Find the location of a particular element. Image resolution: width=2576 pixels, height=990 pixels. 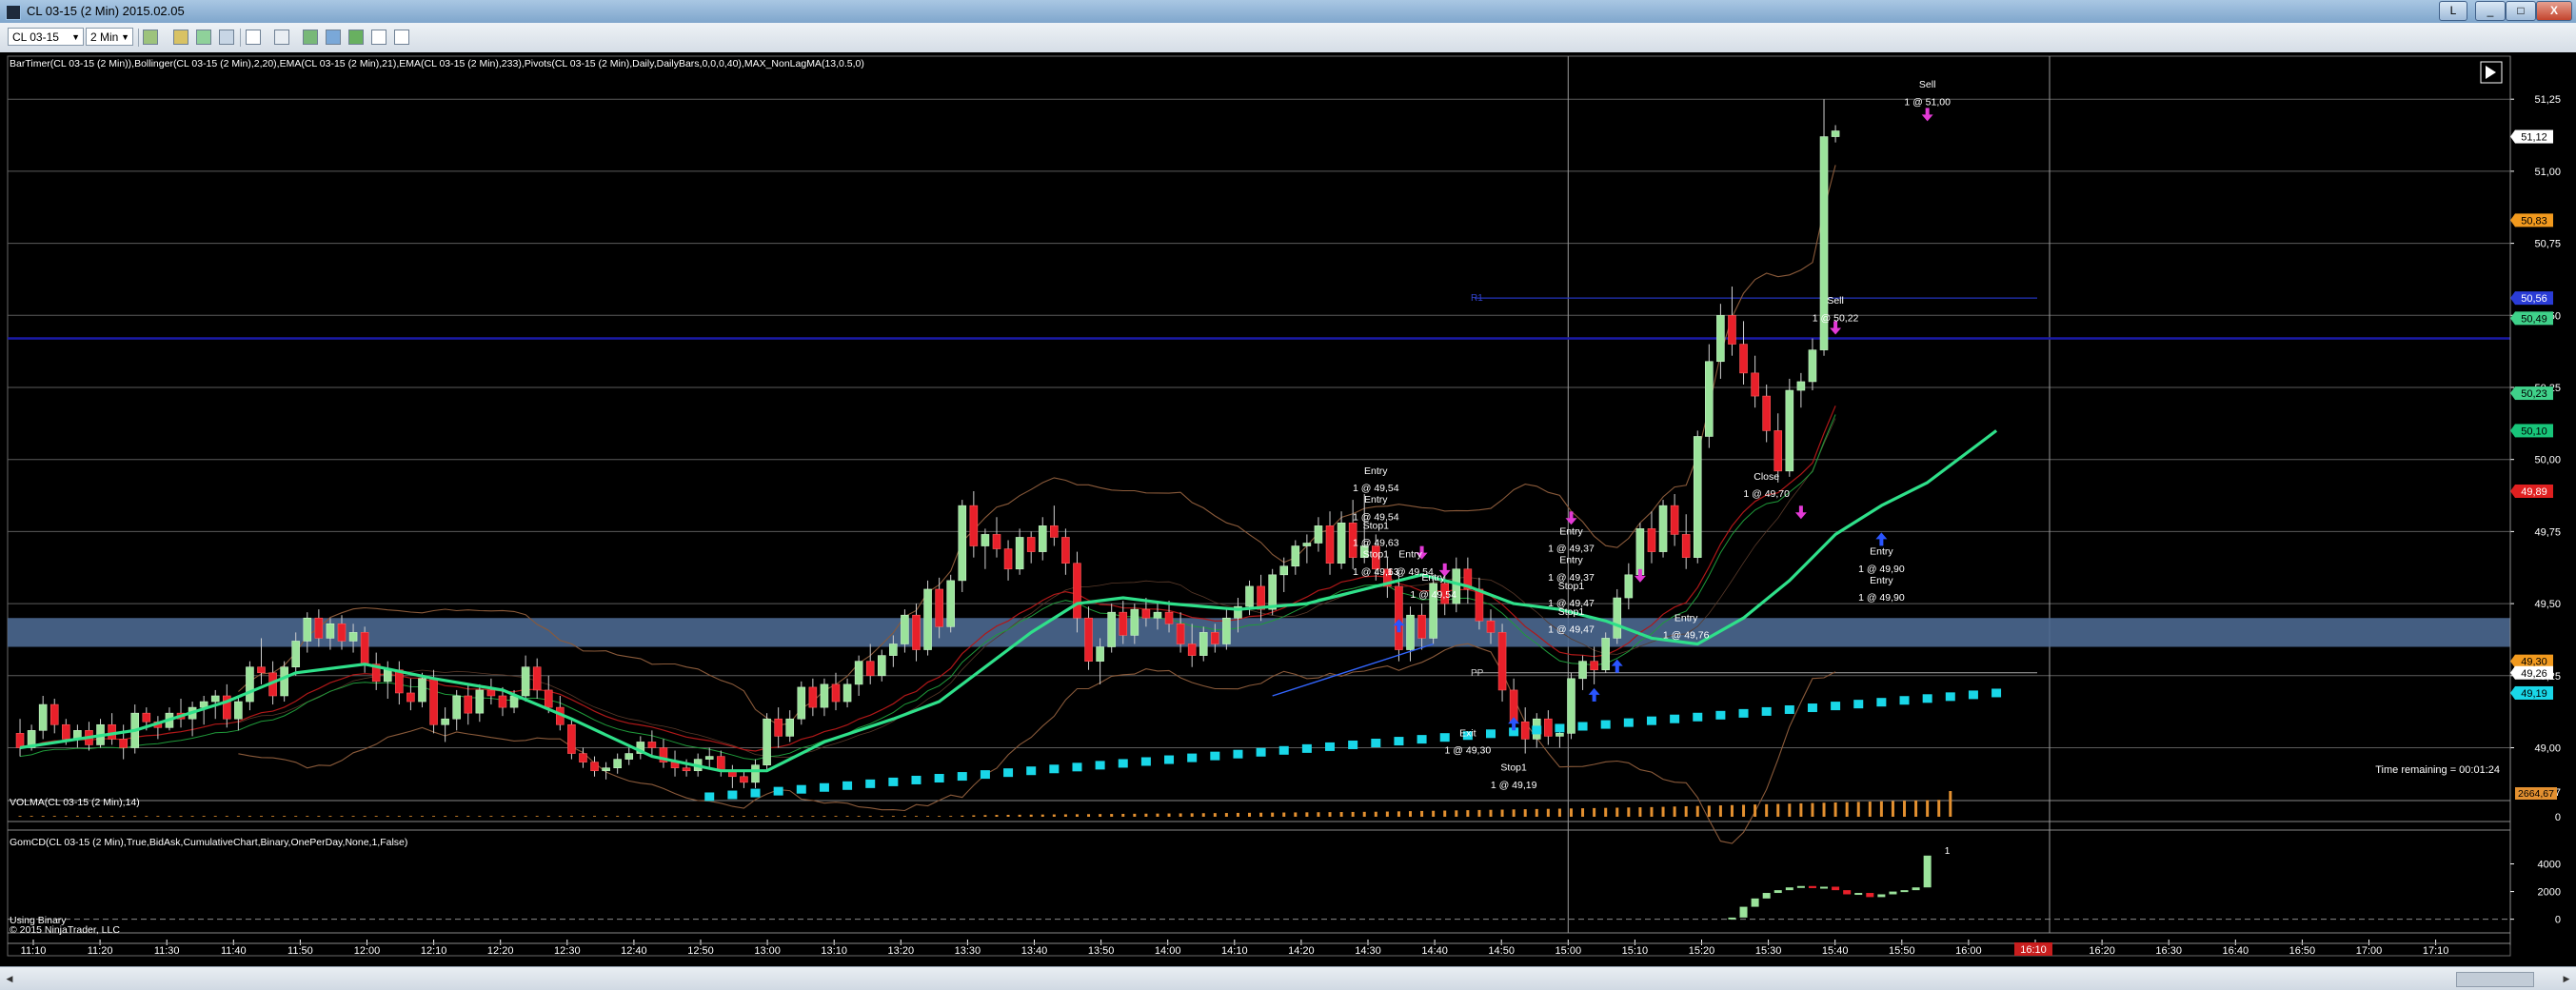

time-tick-label: 14:00 is located at coordinates (1168, 951).